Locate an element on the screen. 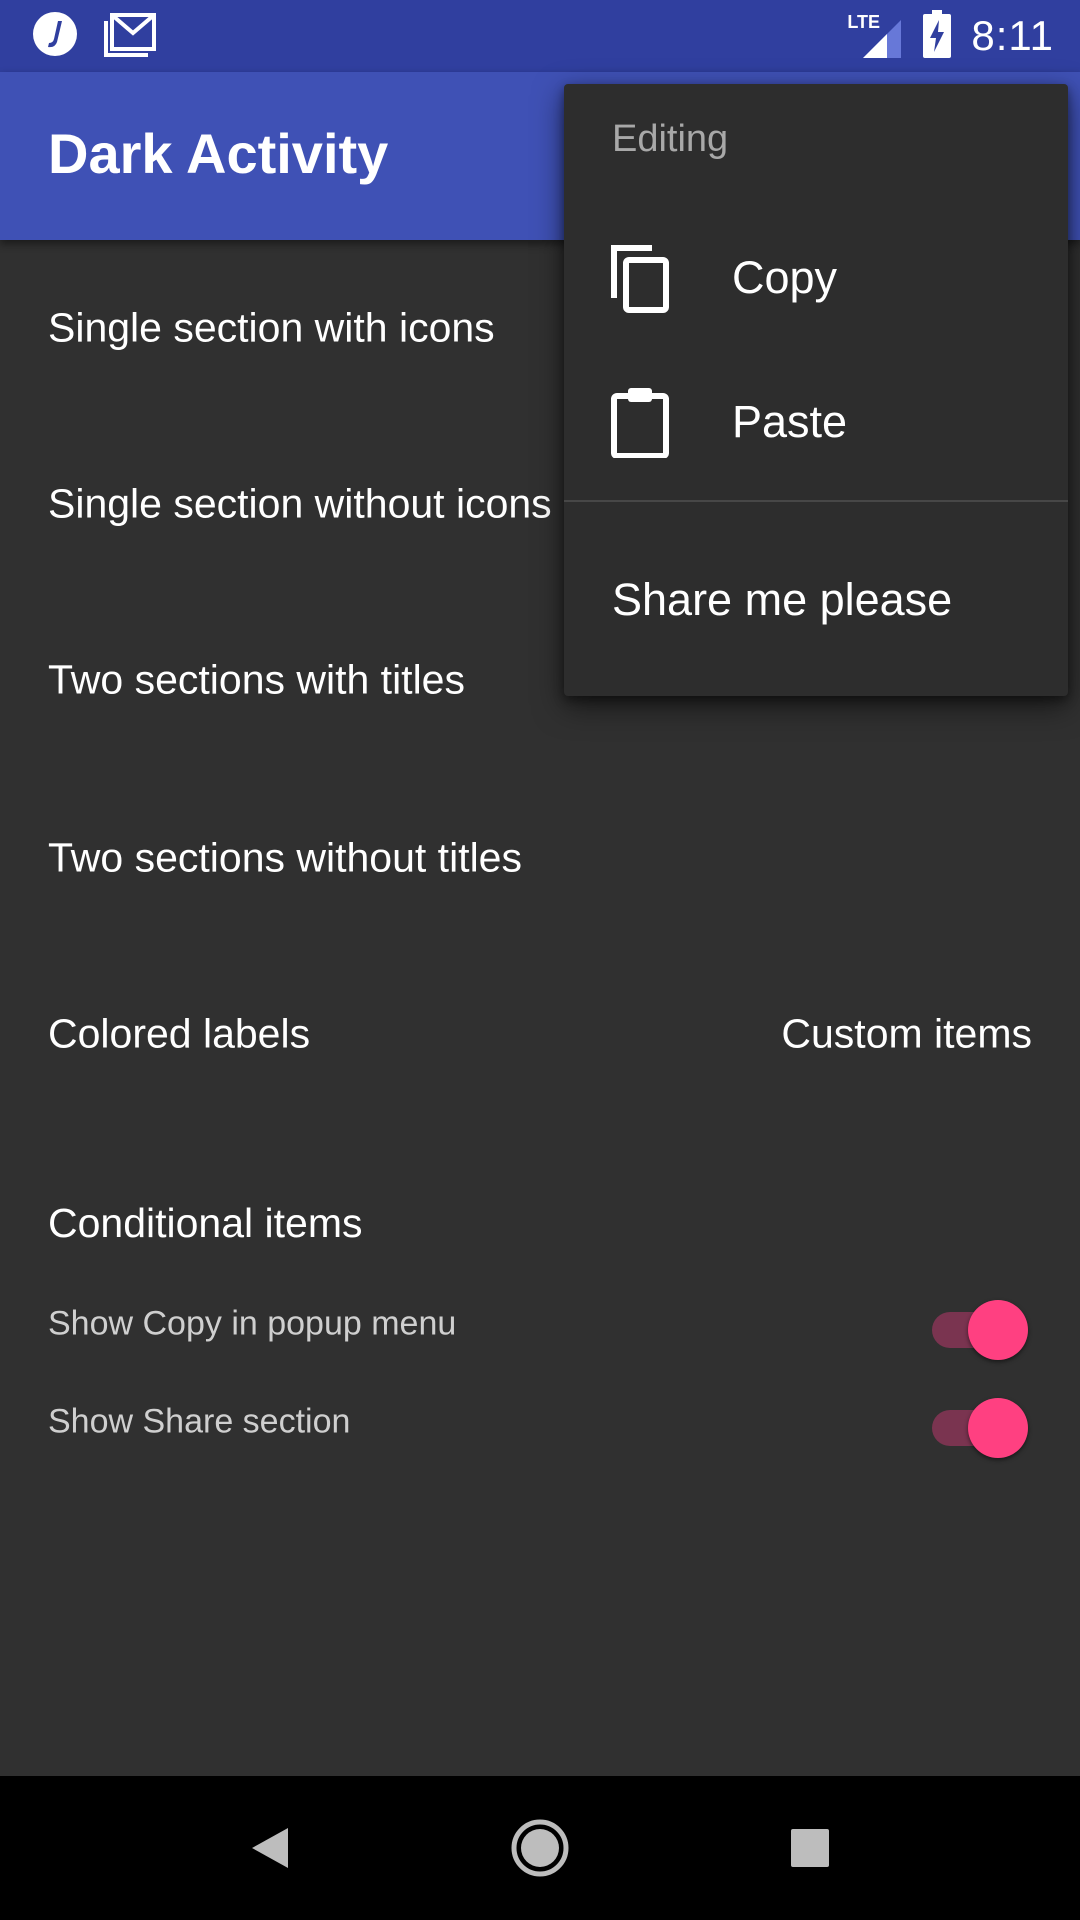  switch-row-show-copy: Show Copy in popup menu is located at coordinates (540, 1324).